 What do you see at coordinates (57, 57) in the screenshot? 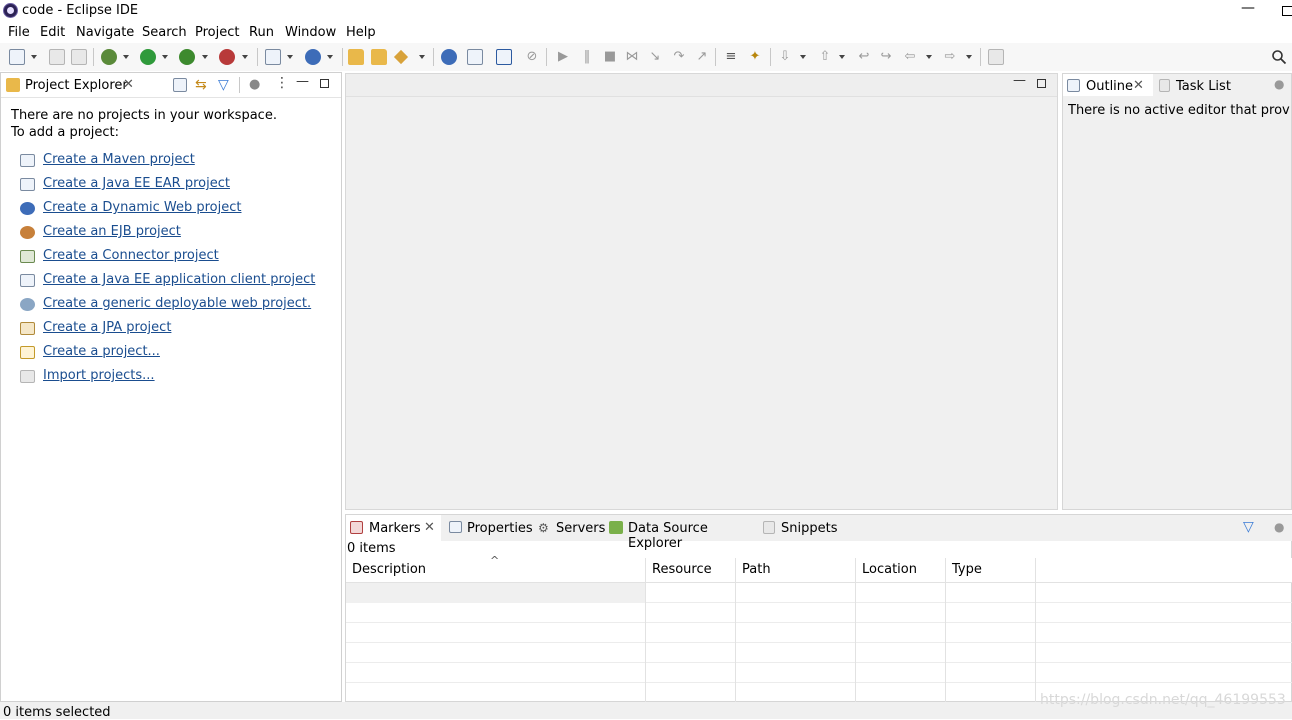
I see `save-icon` at bounding box center [57, 57].